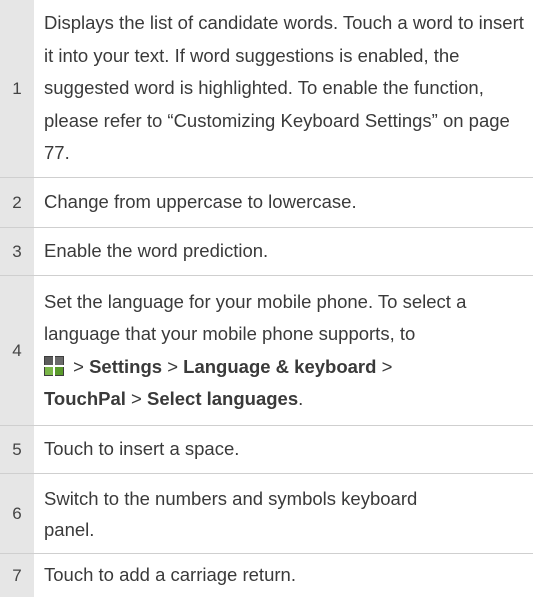 The width and height of the screenshot is (533, 597). What do you see at coordinates (17, 575) in the screenshot?
I see `row-number: 7` at bounding box center [17, 575].